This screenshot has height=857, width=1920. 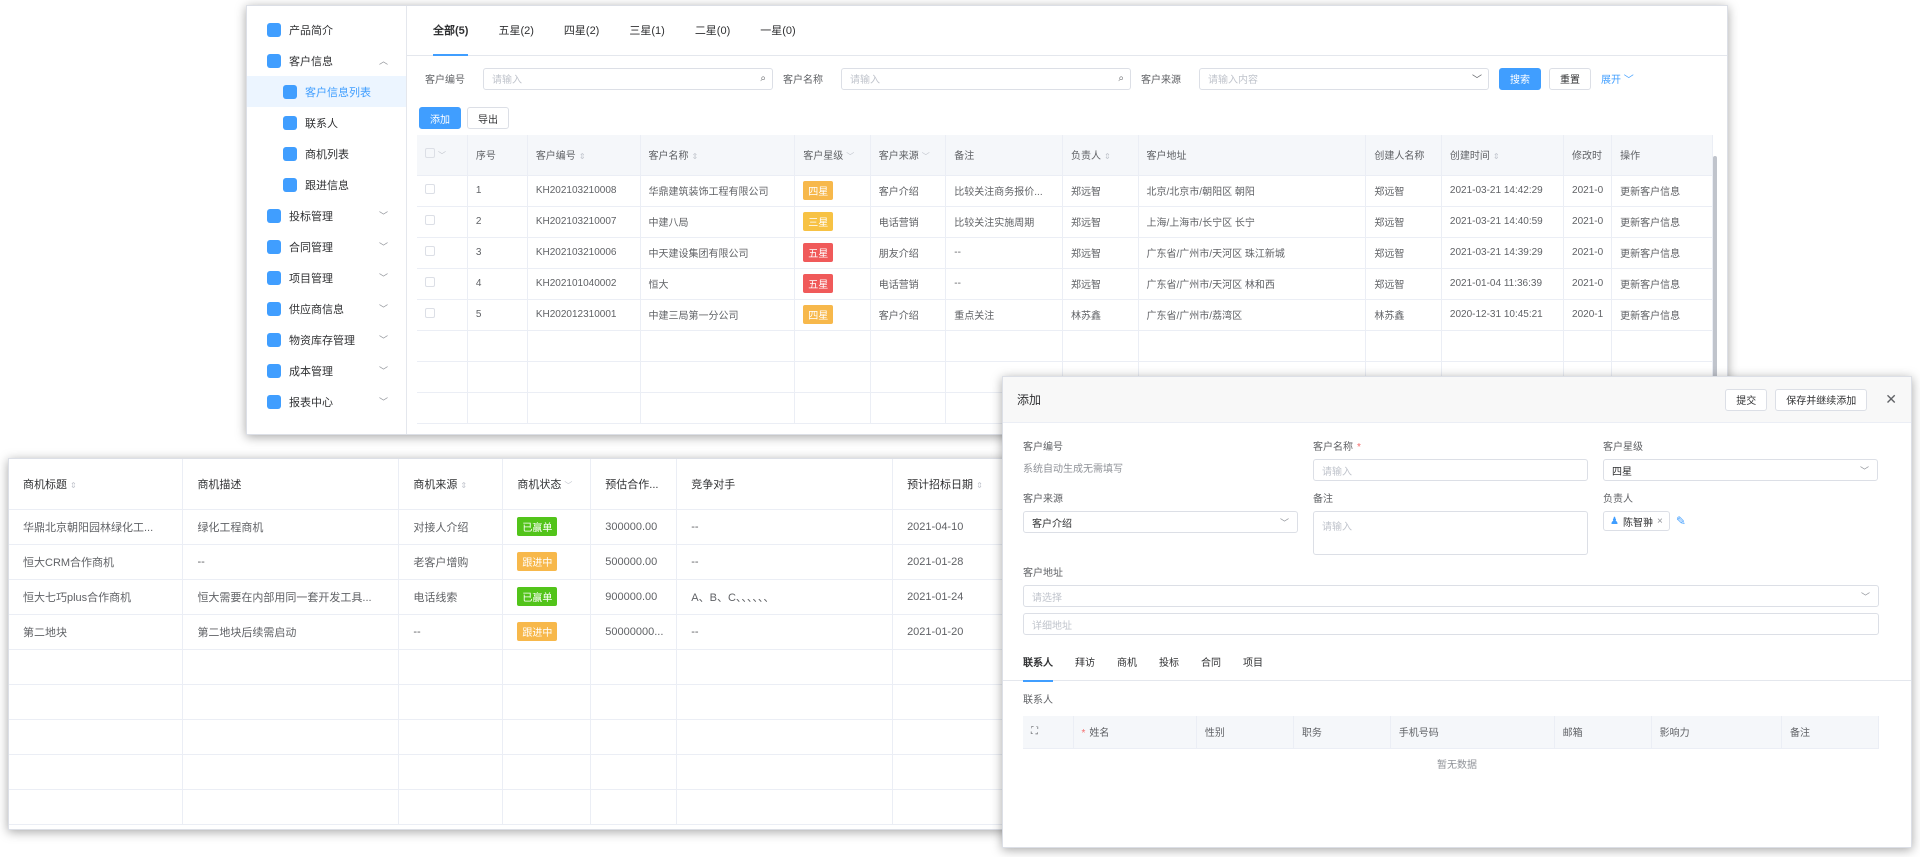 What do you see at coordinates (1100, 155) in the screenshot?
I see `column-header: 负责人 ⇕` at bounding box center [1100, 155].